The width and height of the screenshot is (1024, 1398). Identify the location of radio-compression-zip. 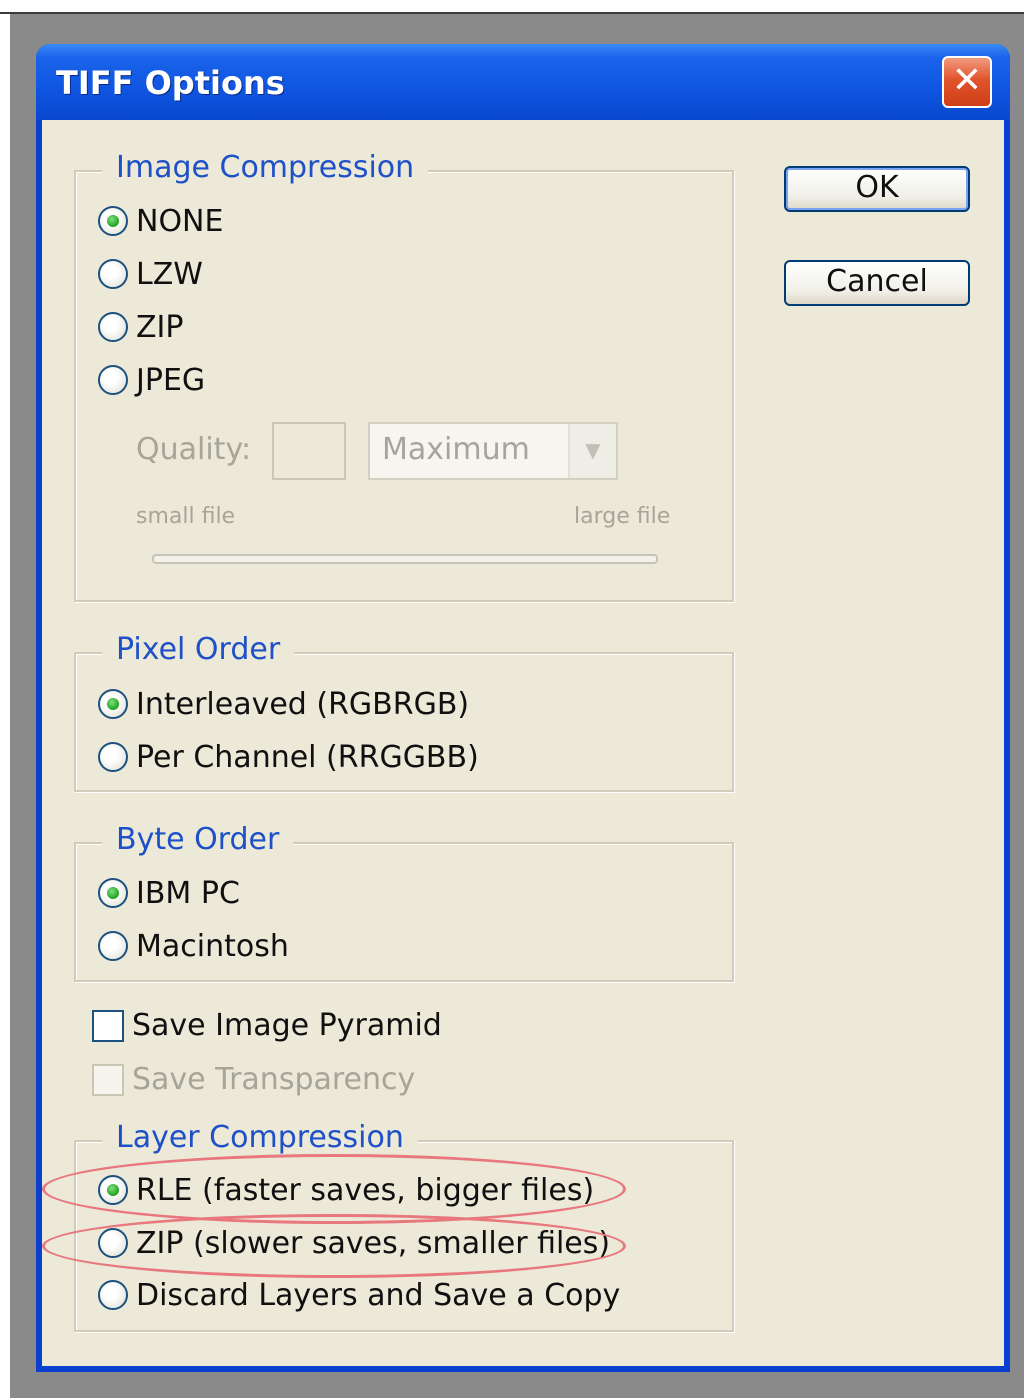
(113, 327).